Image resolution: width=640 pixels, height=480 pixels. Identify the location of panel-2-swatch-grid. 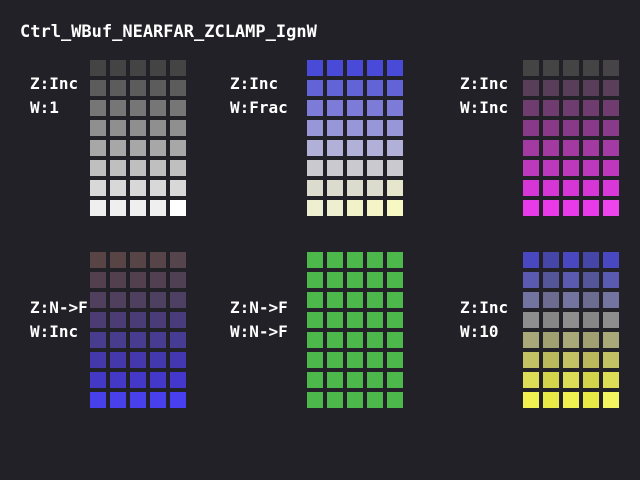
(355, 138).